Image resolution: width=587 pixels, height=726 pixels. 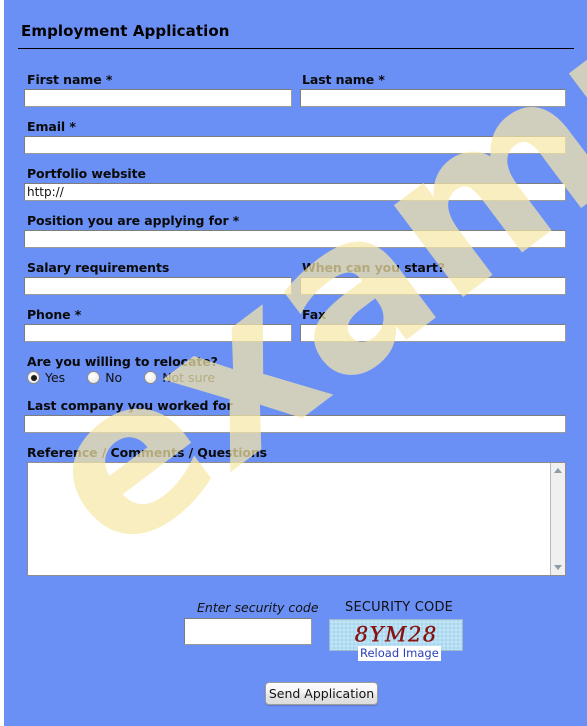 I want to click on label-comments: Reference / Comments / Questions, so click(x=147, y=452).